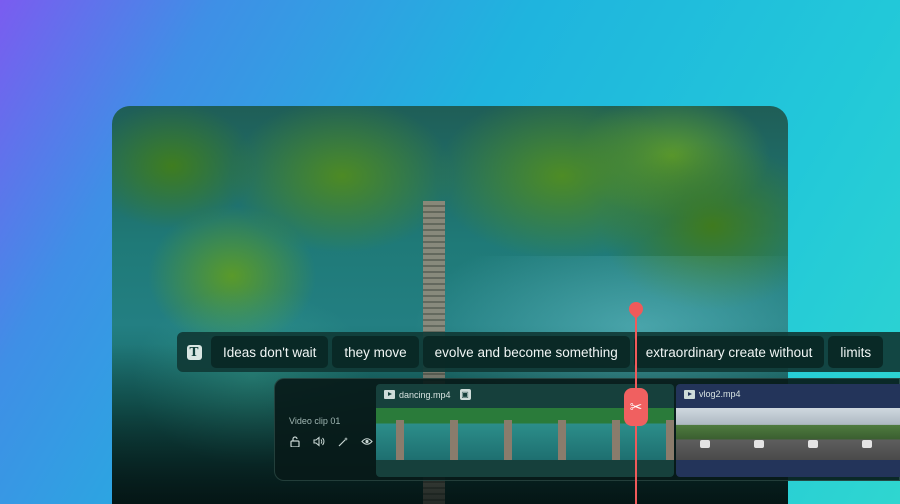 The height and width of the screenshot is (504, 900). I want to click on caption-chip: limits, so click(856, 352).